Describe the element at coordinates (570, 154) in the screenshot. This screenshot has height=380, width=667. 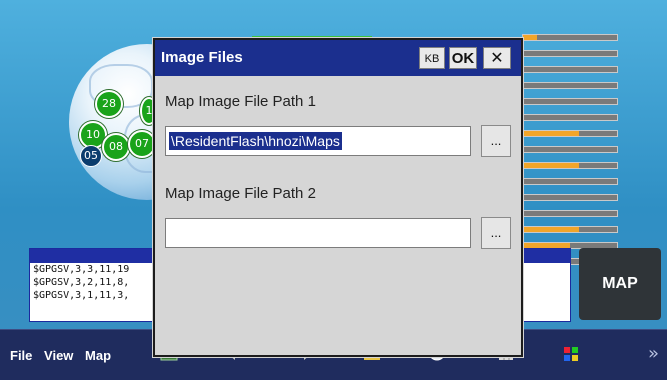
I see `signal-strength-bars` at that location.